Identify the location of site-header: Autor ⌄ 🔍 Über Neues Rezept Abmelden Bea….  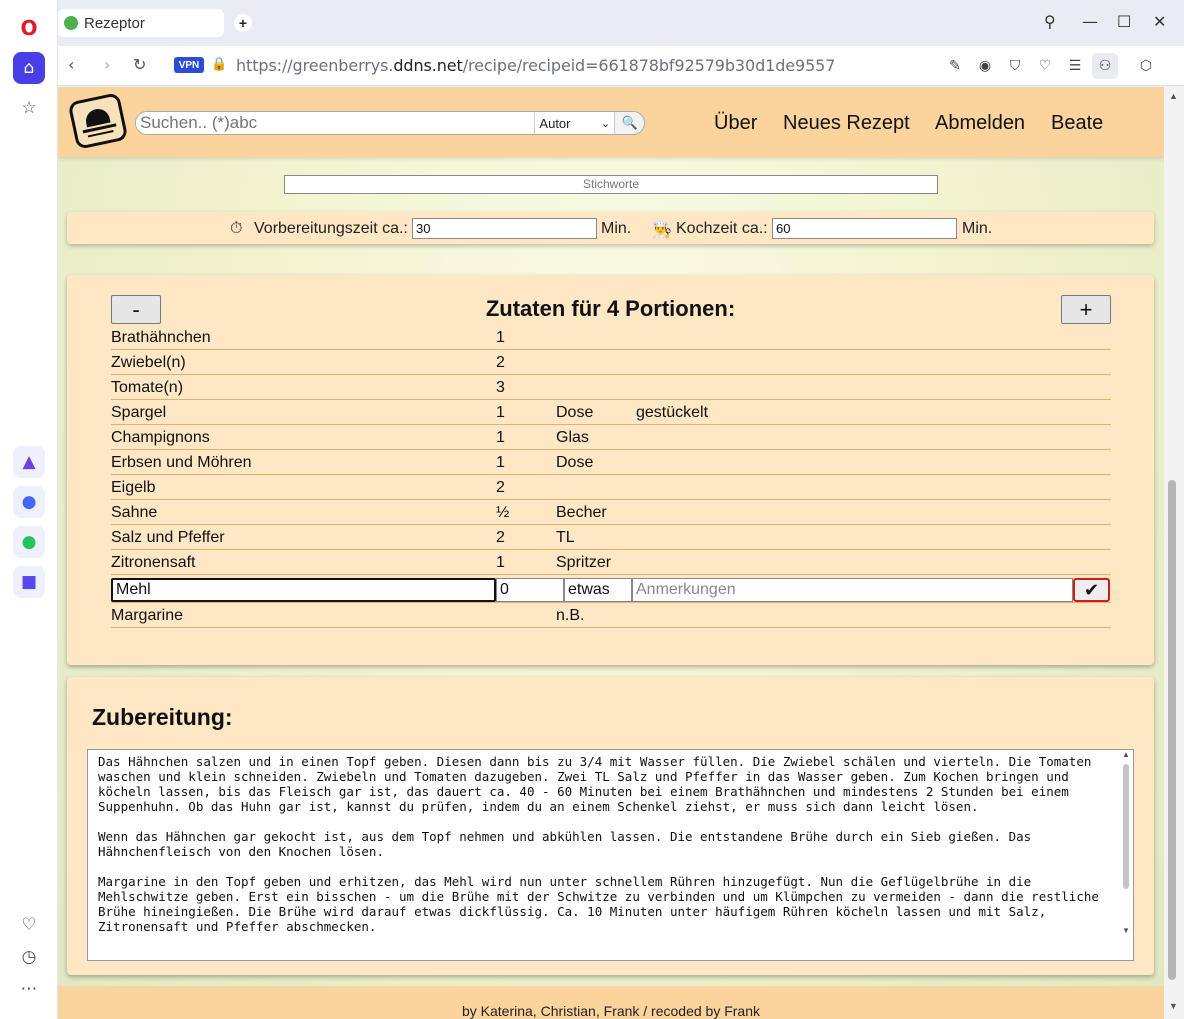
(611, 122).